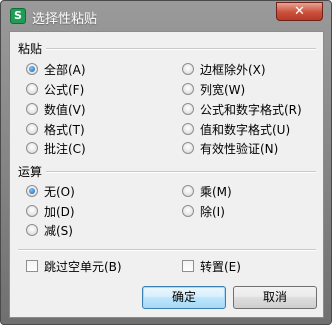 The height and width of the screenshot is (325, 332). What do you see at coordinates (181, 172) in the screenshot?
I see `operation-group-divider` at bounding box center [181, 172].